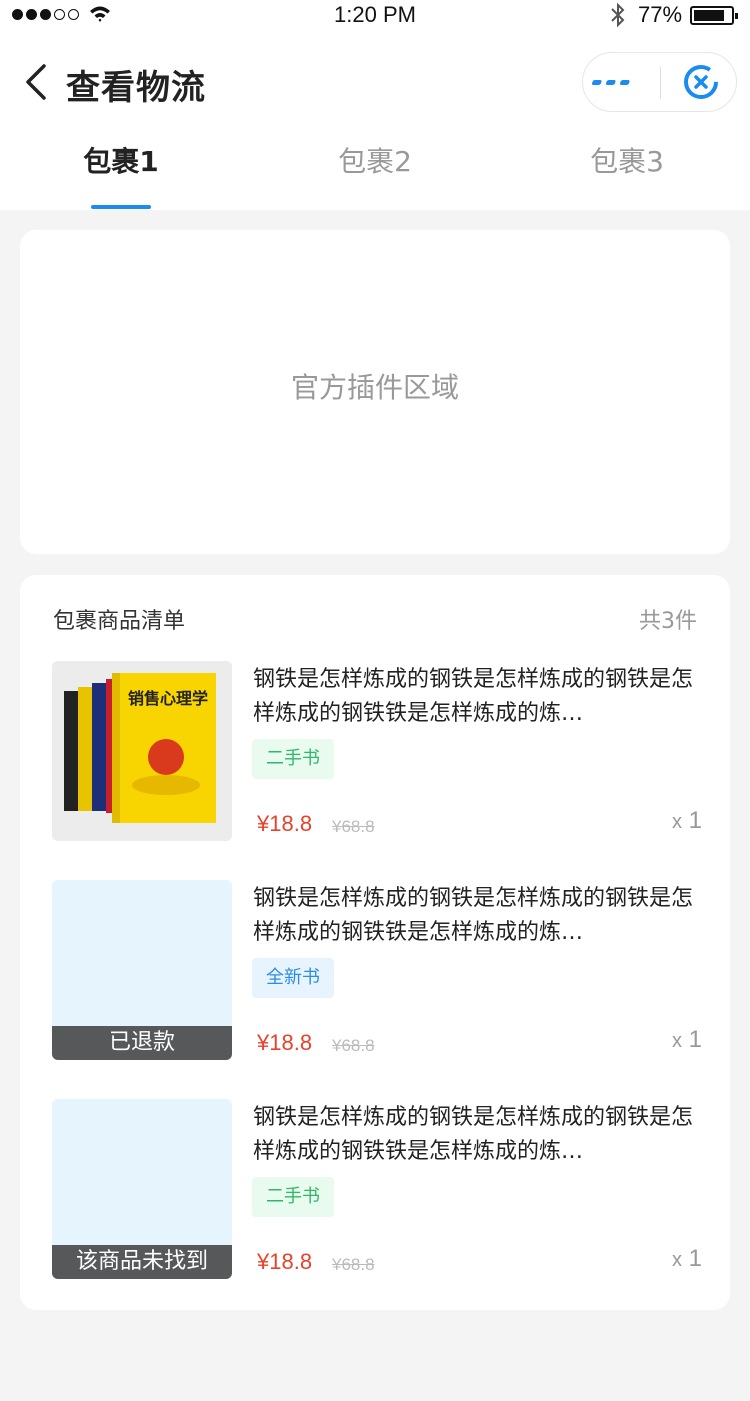  I want to click on product-image: 该商品未找到, so click(142, 1189).